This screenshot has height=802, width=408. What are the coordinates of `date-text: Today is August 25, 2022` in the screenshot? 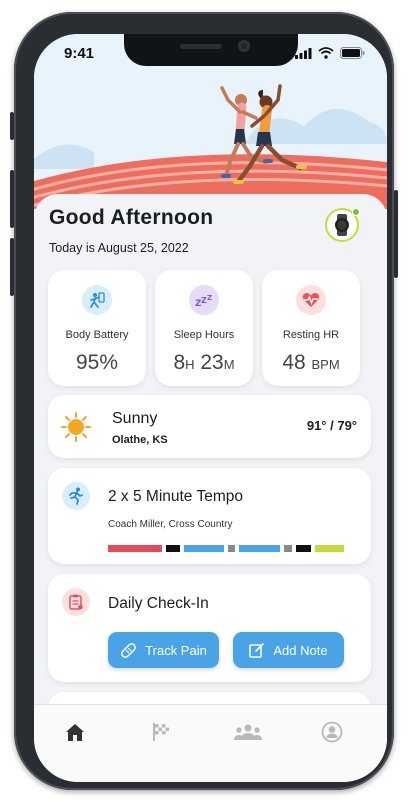 It's located at (119, 248).